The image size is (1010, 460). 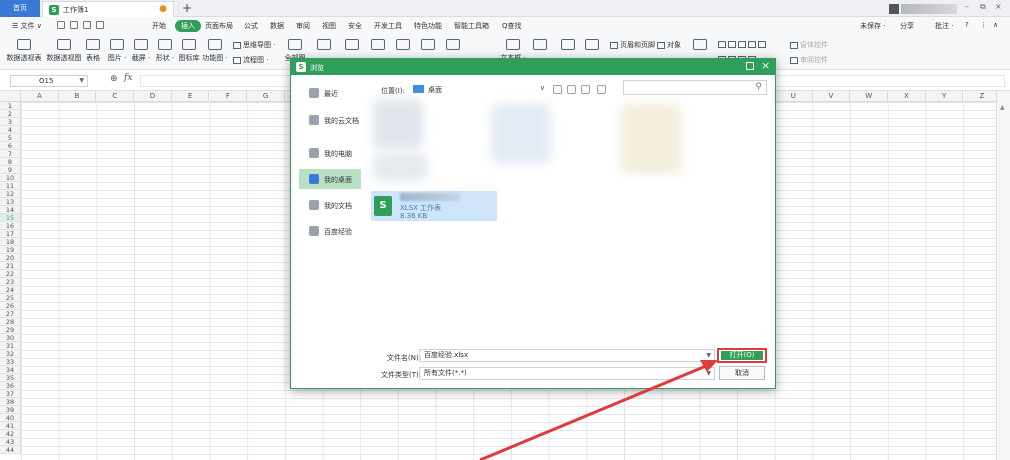 I want to click on row-header: 25, so click(x=10, y=298).